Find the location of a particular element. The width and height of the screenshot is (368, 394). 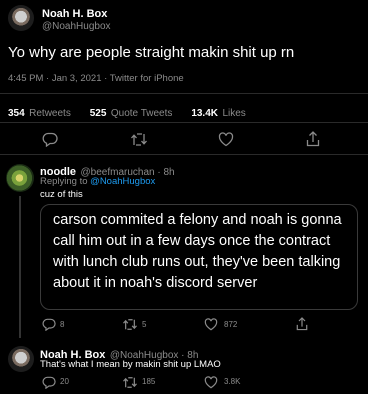

reply-text: cuz of this is located at coordinates (61, 194).